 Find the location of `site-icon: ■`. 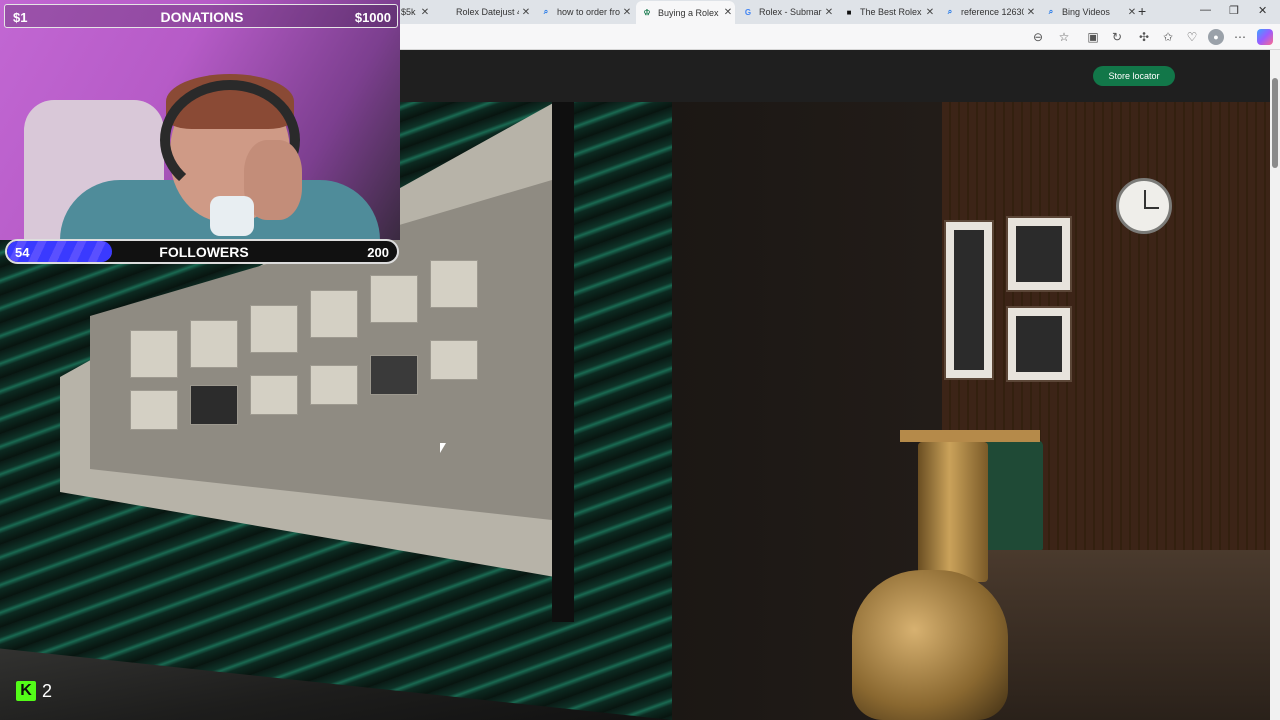

site-icon: ■ is located at coordinates (849, 12).